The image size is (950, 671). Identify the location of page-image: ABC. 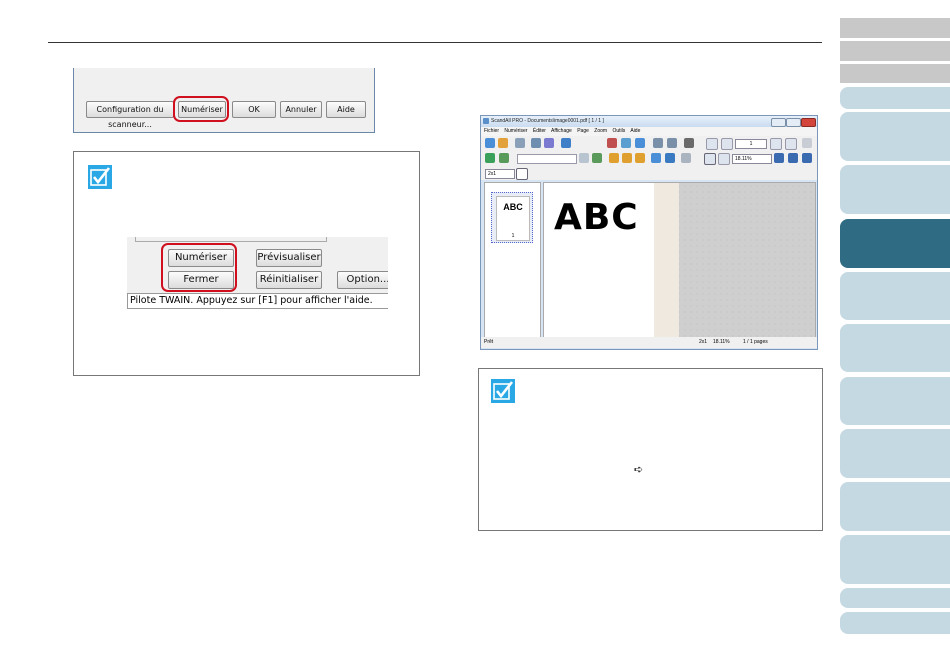
(599, 260).